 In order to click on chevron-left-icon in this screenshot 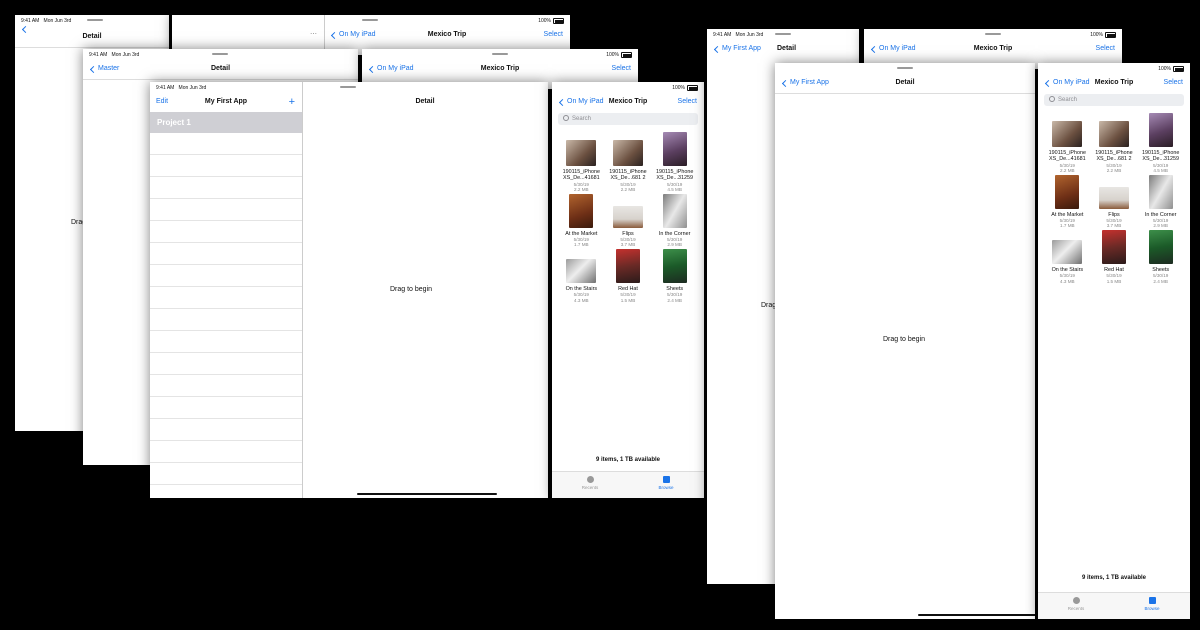, I will do `click(717, 49)`.